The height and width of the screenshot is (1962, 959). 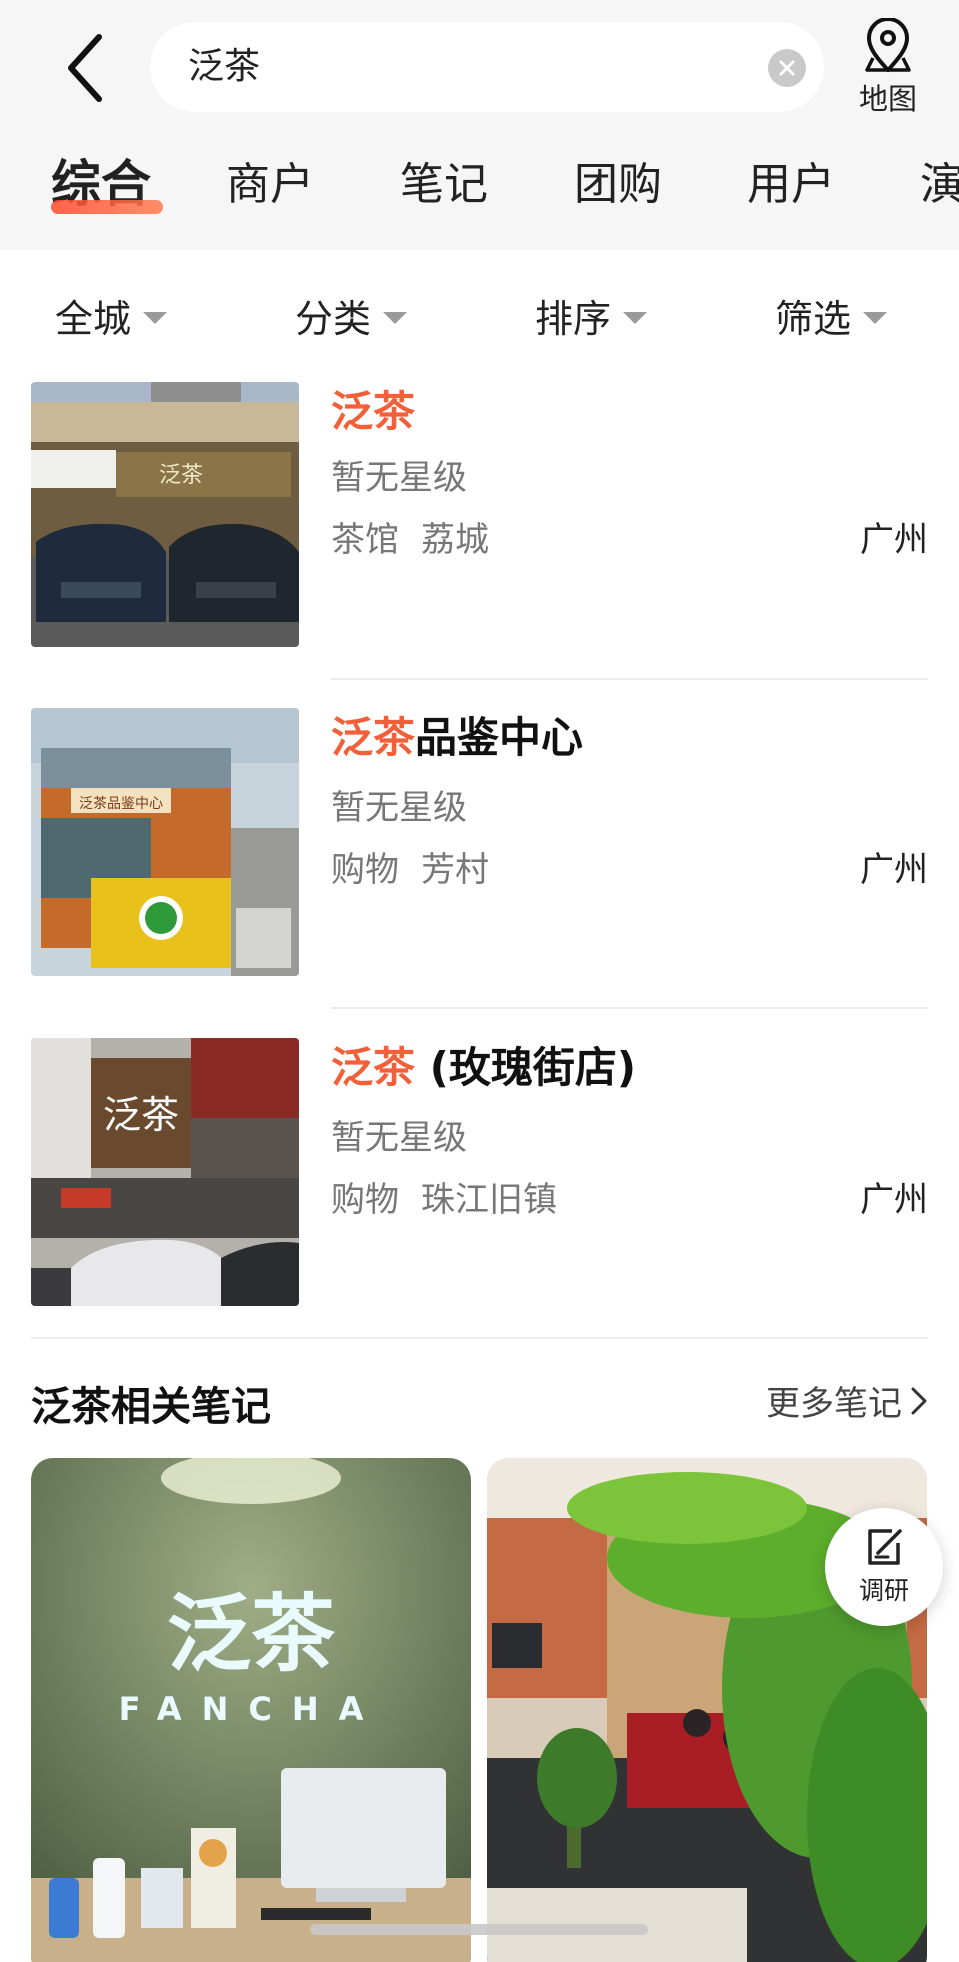 What do you see at coordinates (479, 1929) in the screenshot?
I see `home-indicator` at bounding box center [479, 1929].